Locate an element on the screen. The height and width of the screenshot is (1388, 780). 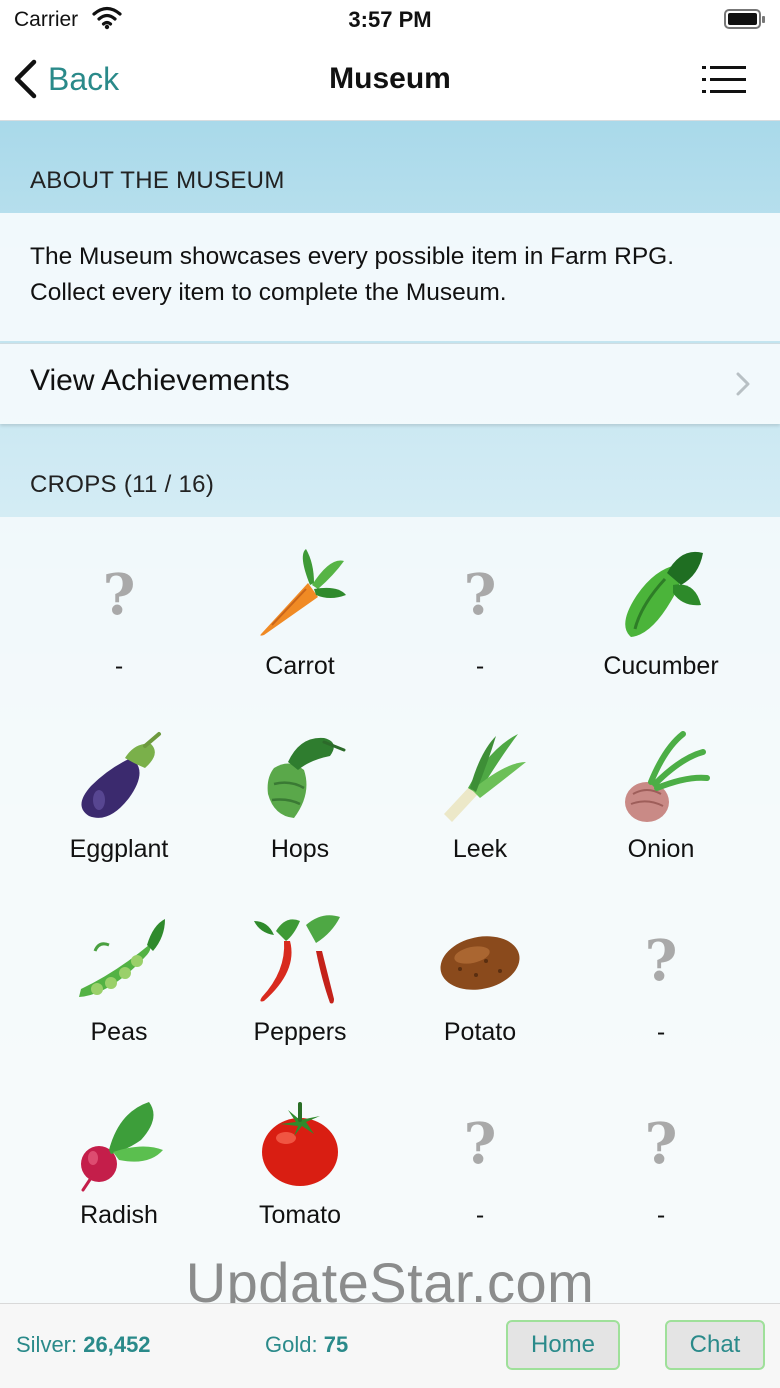
radish-icon is located at coordinates (122, 1147).